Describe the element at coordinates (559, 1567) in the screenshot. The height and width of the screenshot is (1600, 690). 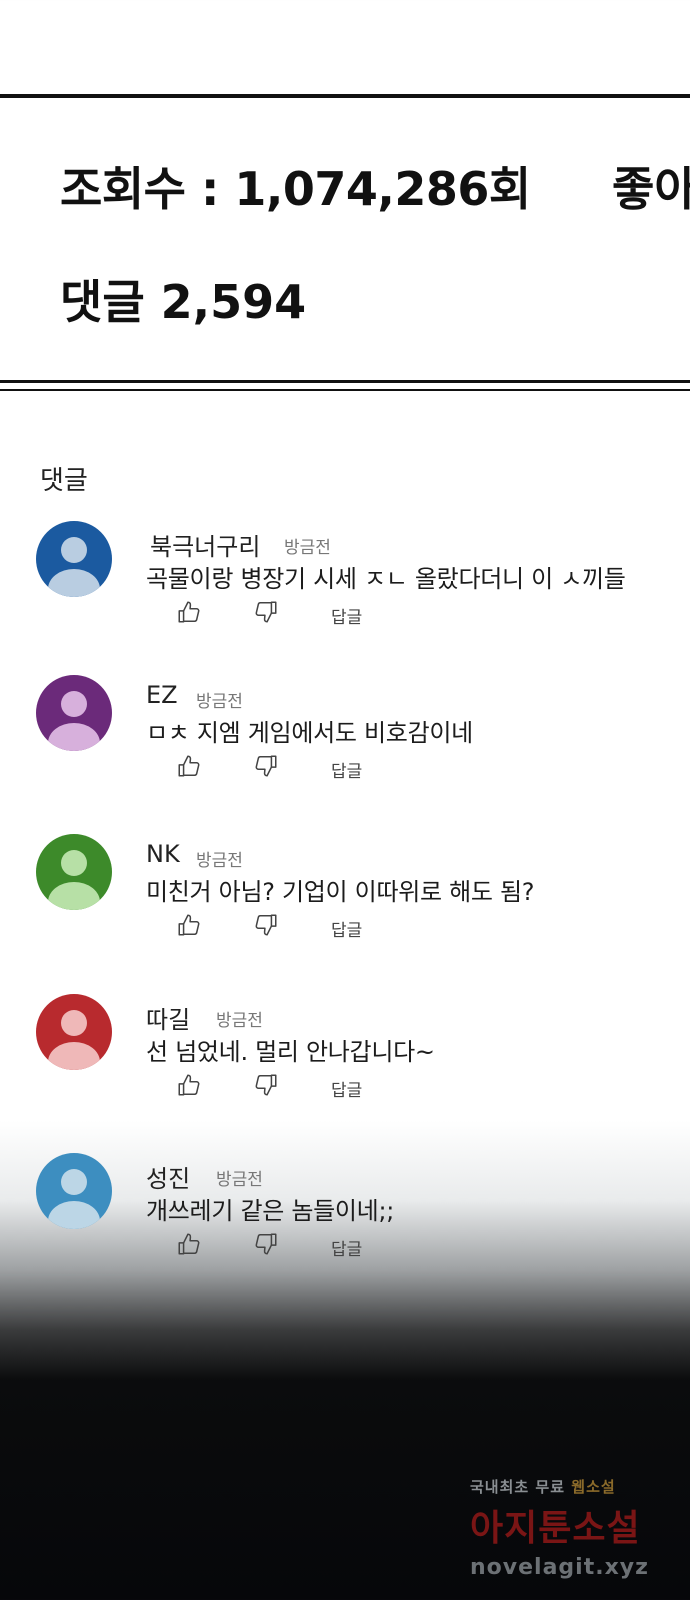
I see `watermark-url: novelagit.xyz` at that location.